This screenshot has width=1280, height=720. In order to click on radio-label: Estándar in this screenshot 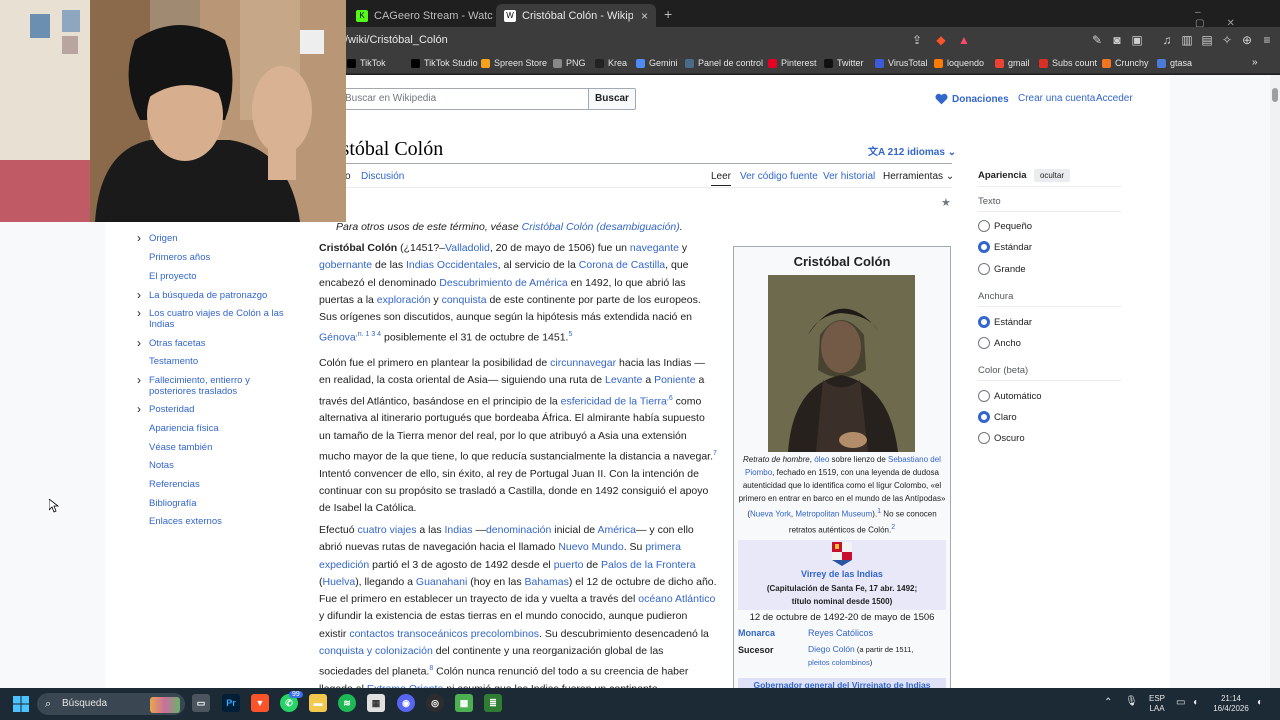, I will do `click(1013, 247)`.